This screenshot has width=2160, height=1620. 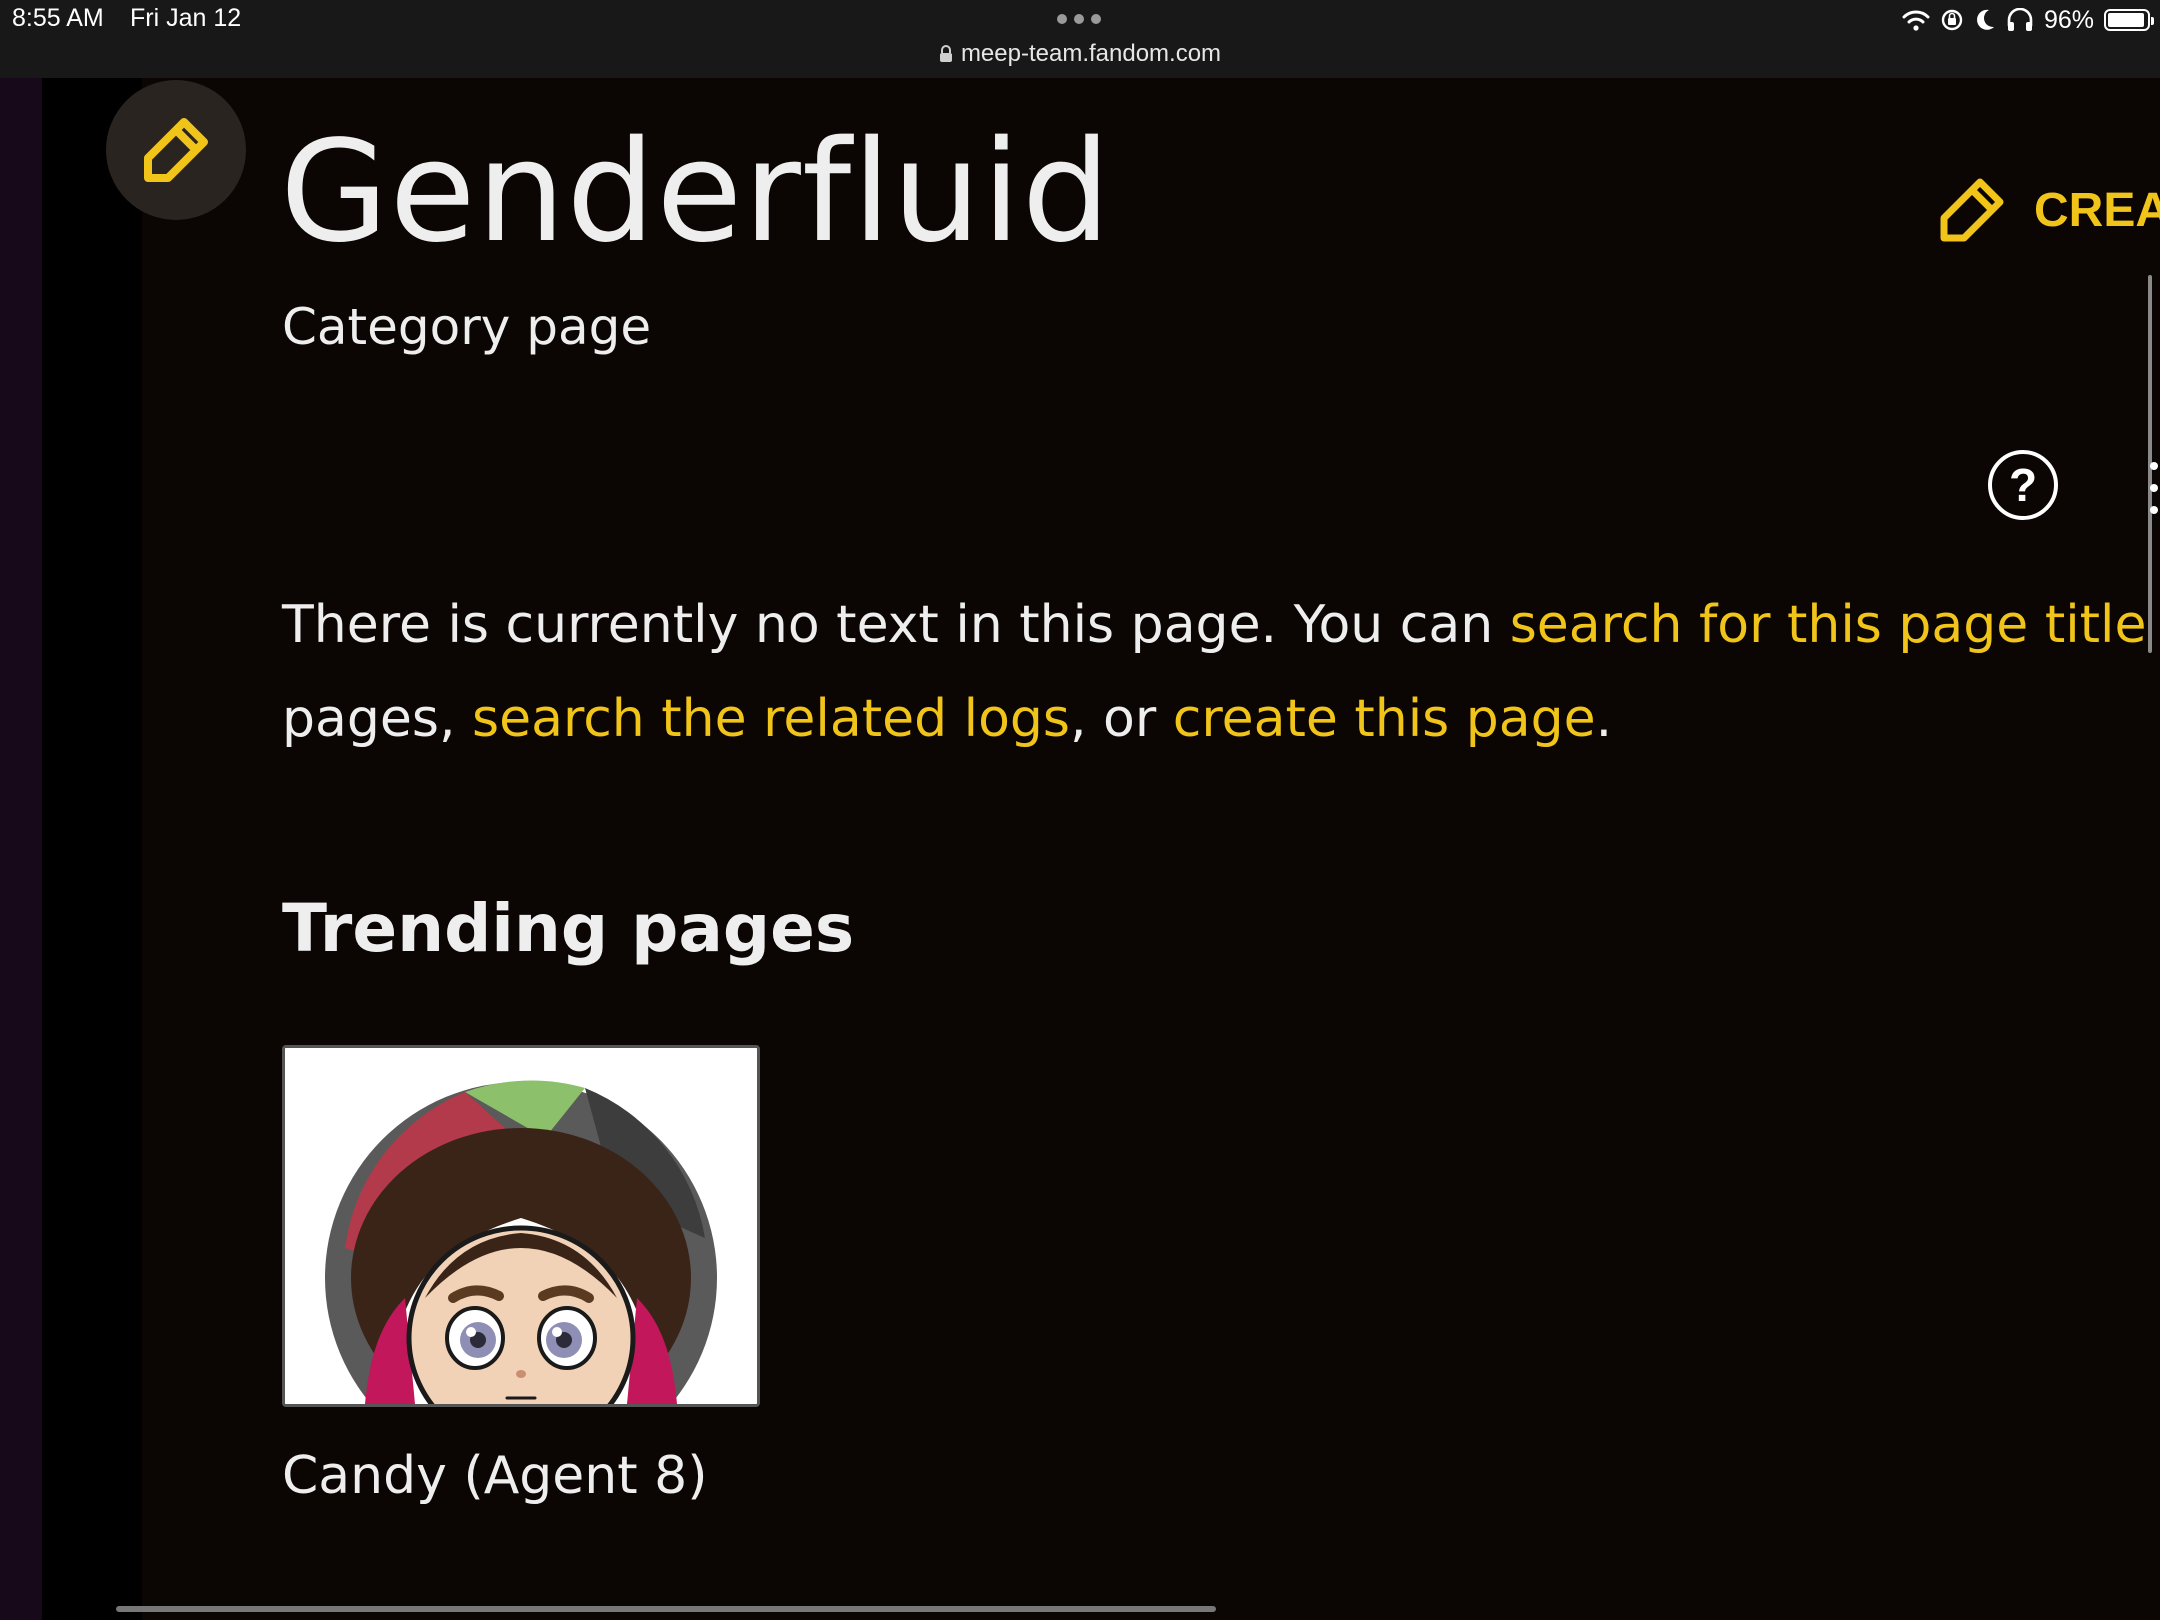 What do you see at coordinates (2068, 19) in the screenshot?
I see `battery-percent: 96%` at bounding box center [2068, 19].